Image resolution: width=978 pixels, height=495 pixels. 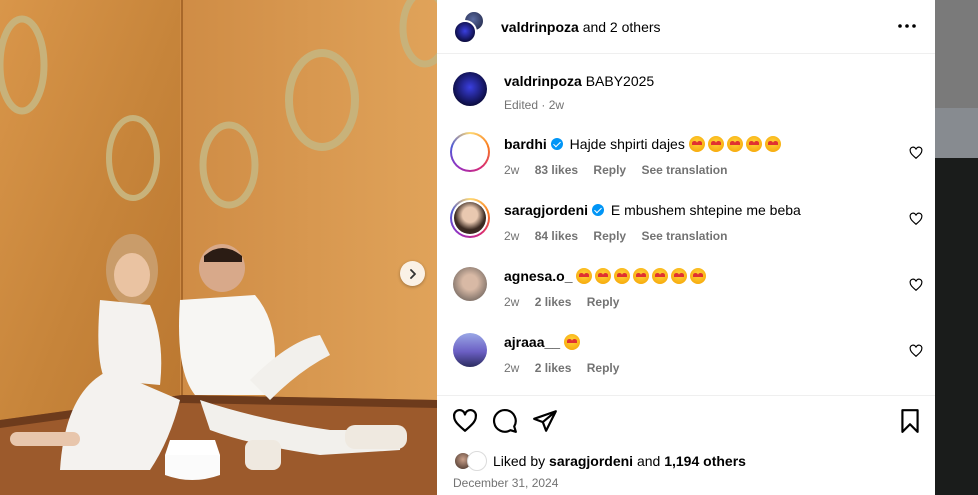 I want to click on post-date: December 31, 2024, so click(x=505, y=483).